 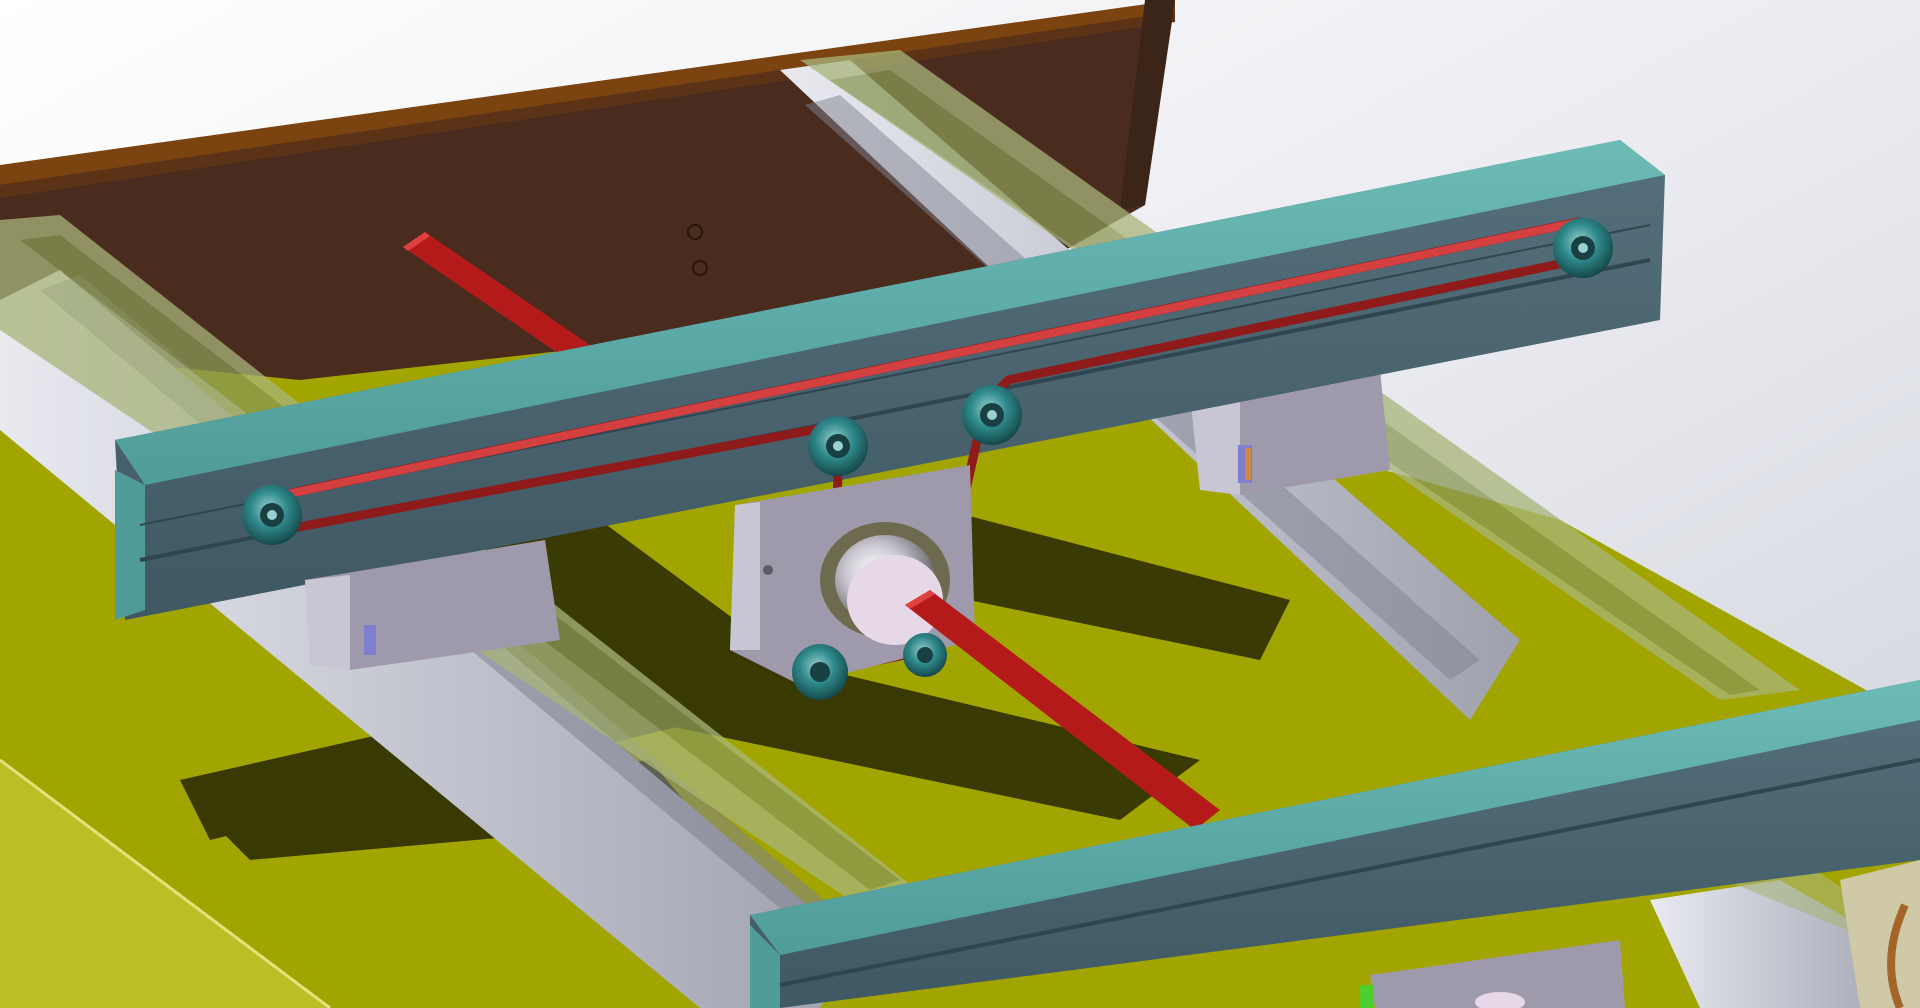 I want to click on drive-pulley-bottom-left, so click(x=820, y=672).